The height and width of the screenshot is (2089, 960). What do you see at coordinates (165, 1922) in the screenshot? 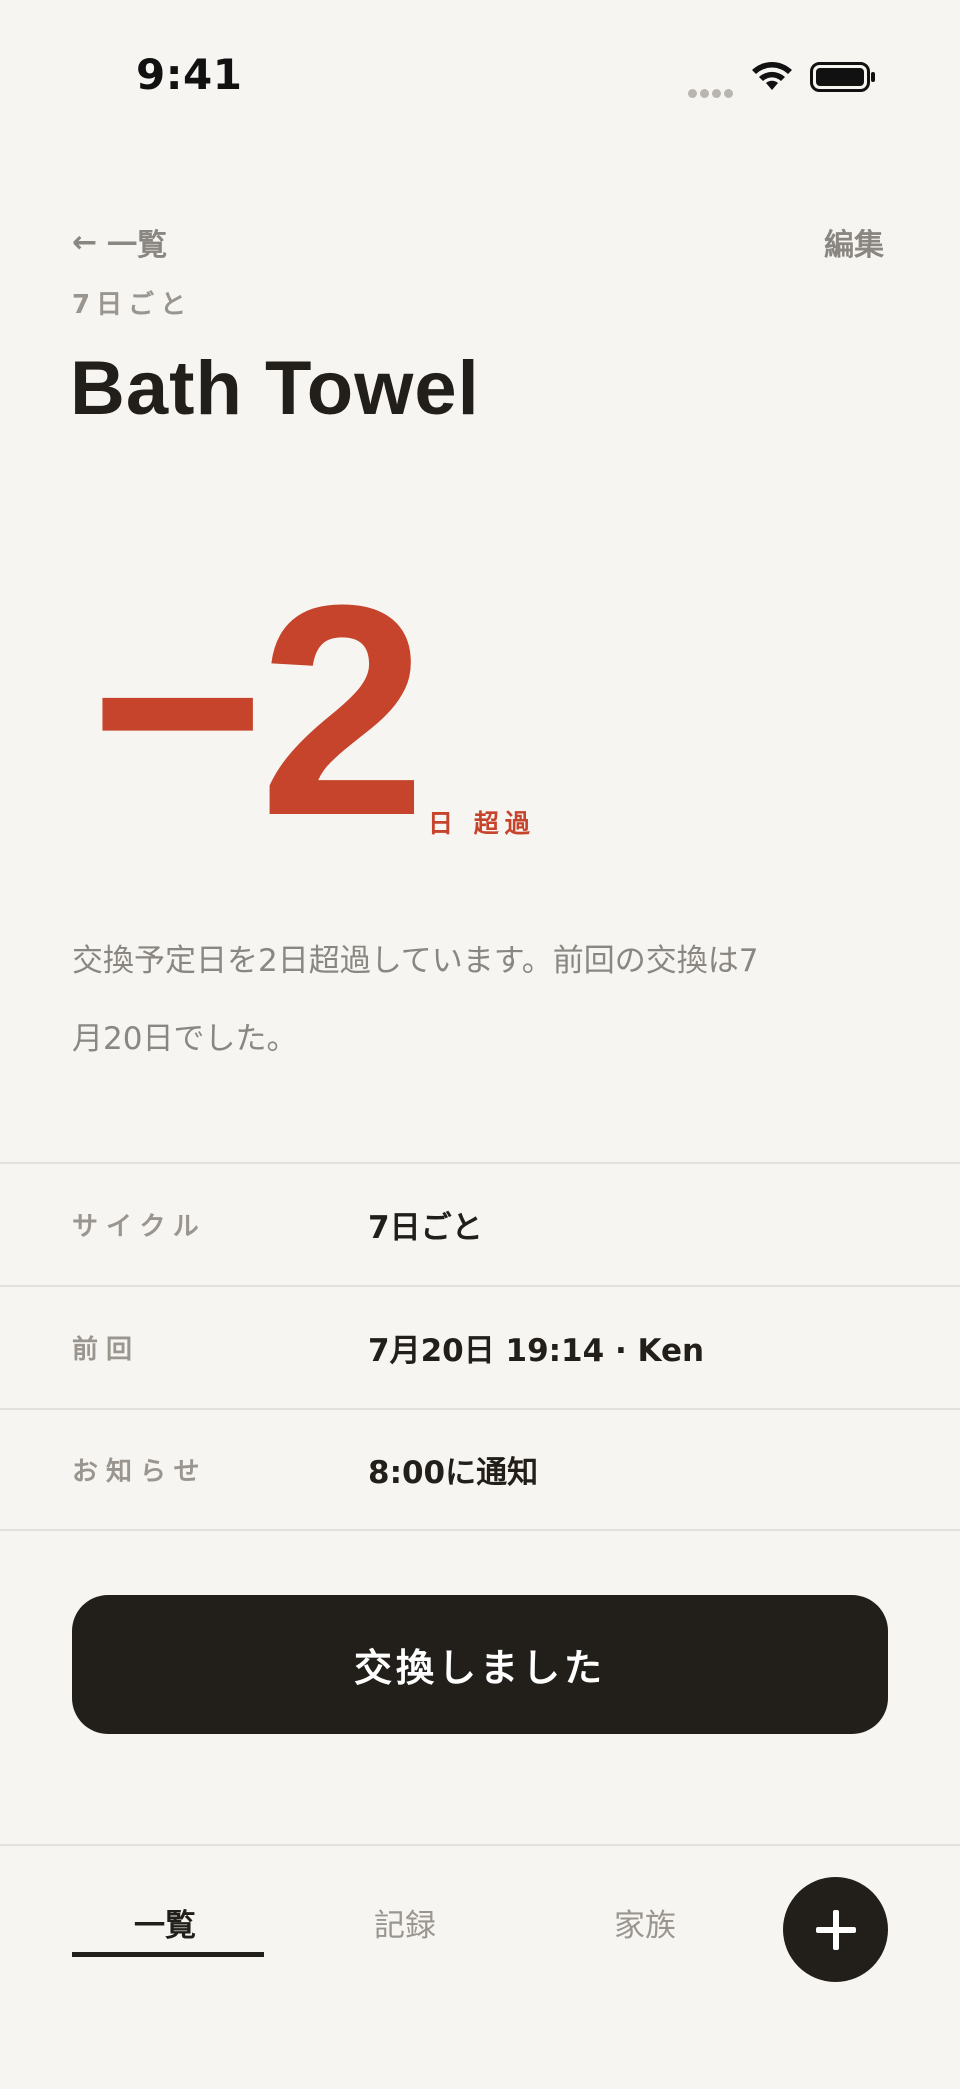
I see `tab-list: 一覧` at bounding box center [165, 1922].